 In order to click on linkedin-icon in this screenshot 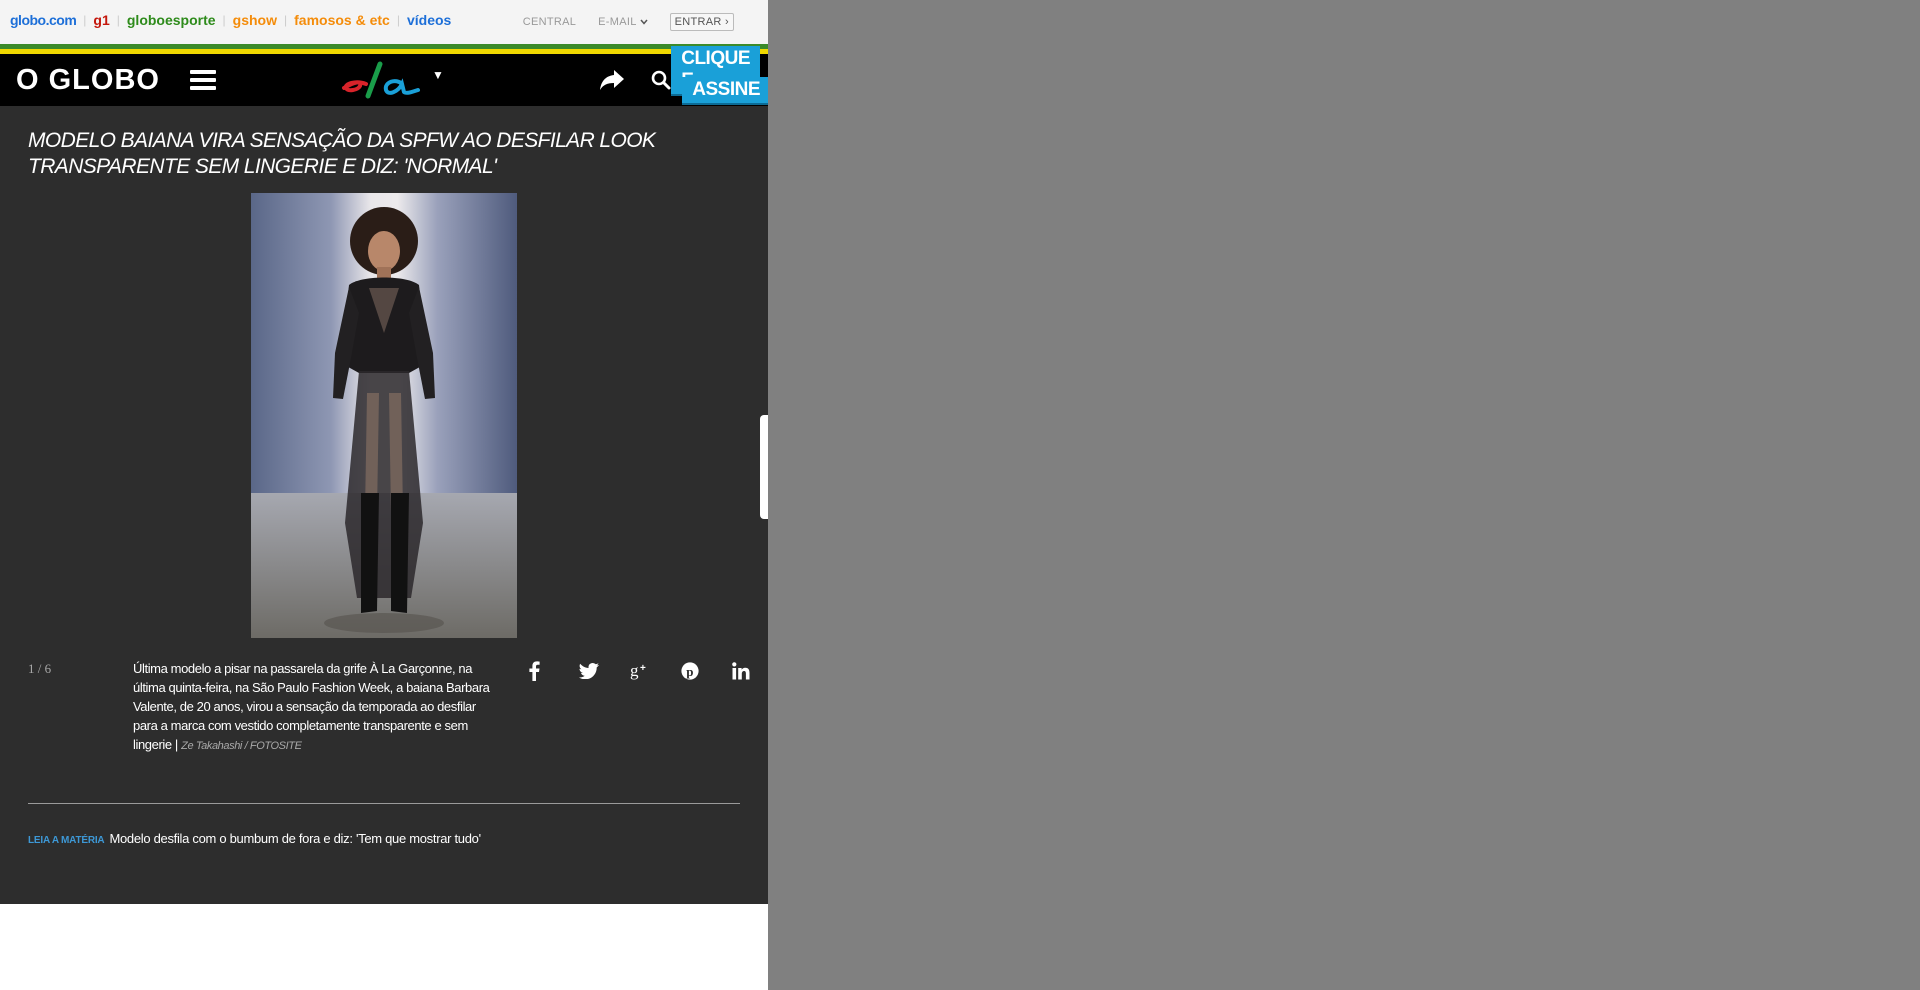, I will do `click(750, 671)`.